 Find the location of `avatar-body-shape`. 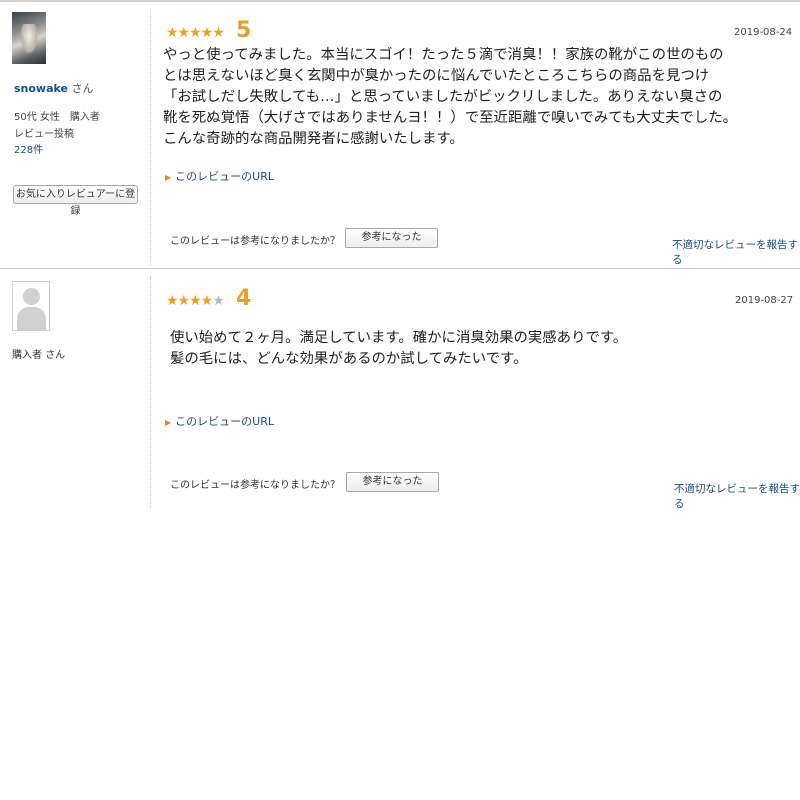

avatar-body-shape is located at coordinates (31, 318).